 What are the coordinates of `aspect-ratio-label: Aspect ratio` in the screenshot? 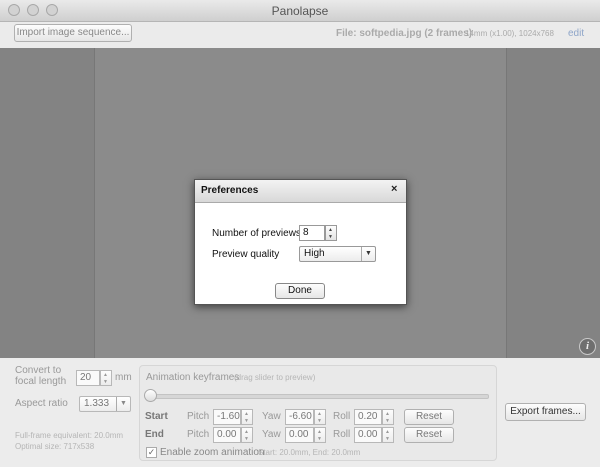 It's located at (41, 403).